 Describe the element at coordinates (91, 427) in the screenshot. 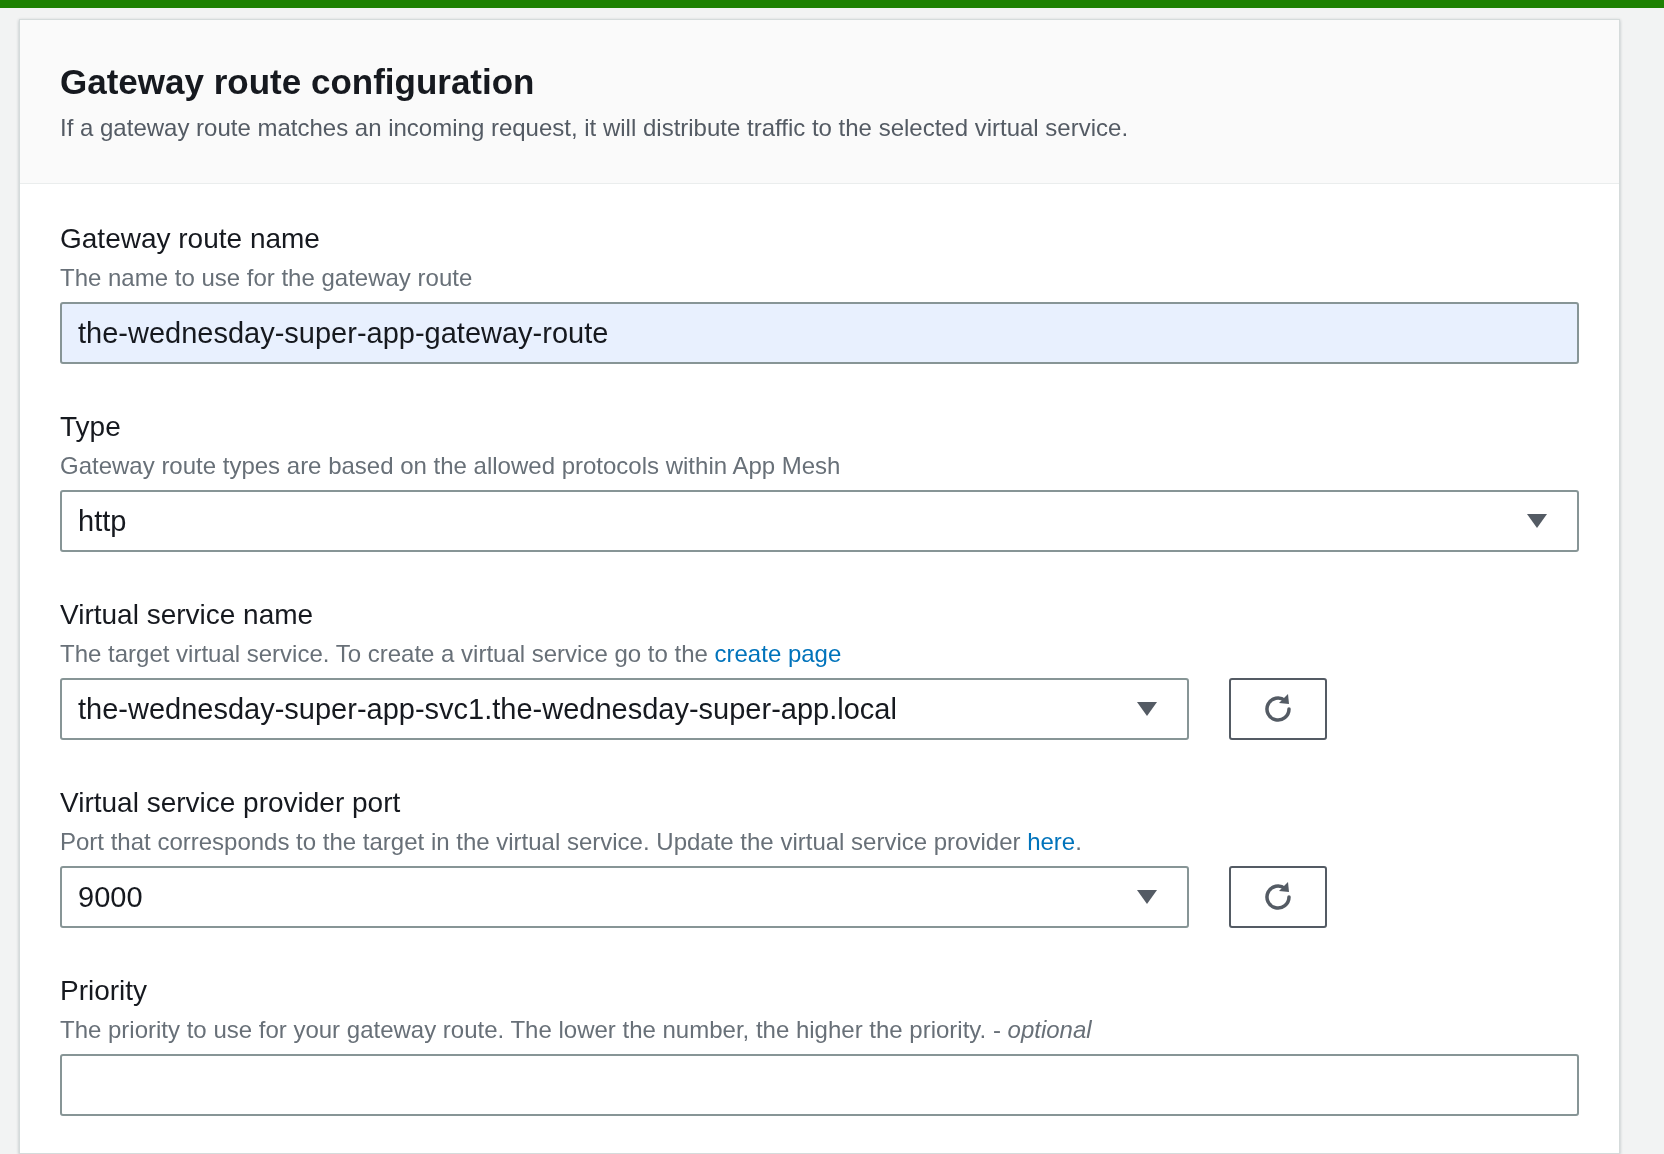

I see `field-label: Type` at that location.